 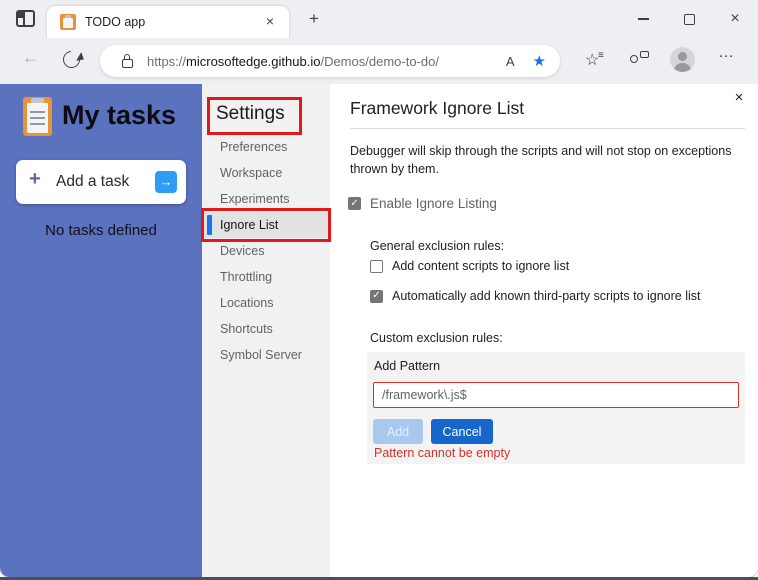 I want to click on selection-indicator, so click(x=209, y=225).